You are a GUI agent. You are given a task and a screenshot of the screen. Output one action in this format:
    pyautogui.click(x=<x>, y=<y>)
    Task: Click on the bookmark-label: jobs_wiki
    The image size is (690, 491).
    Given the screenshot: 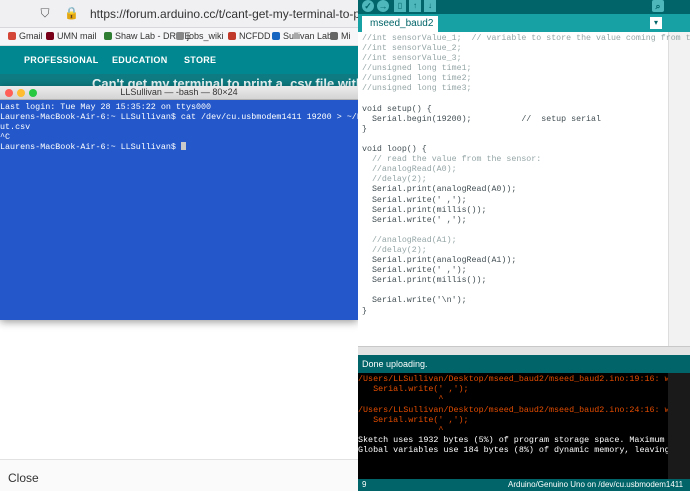 What is the action you would take?
    pyautogui.click(x=205, y=36)
    